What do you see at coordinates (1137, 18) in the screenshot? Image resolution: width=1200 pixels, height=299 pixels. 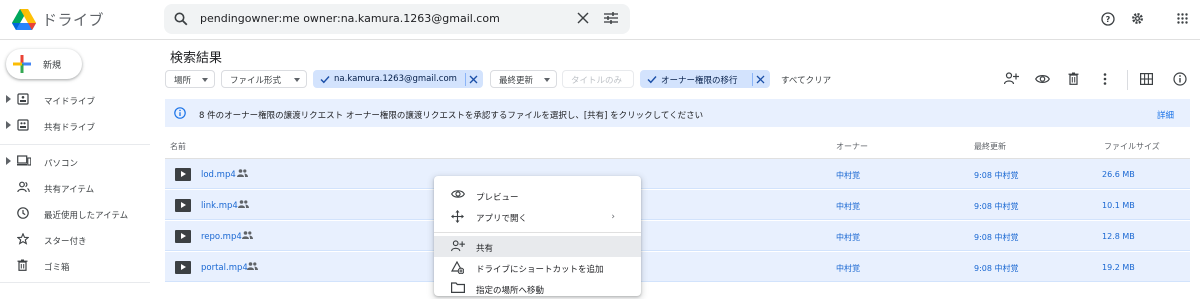 I see `gear-icon` at bounding box center [1137, 18].